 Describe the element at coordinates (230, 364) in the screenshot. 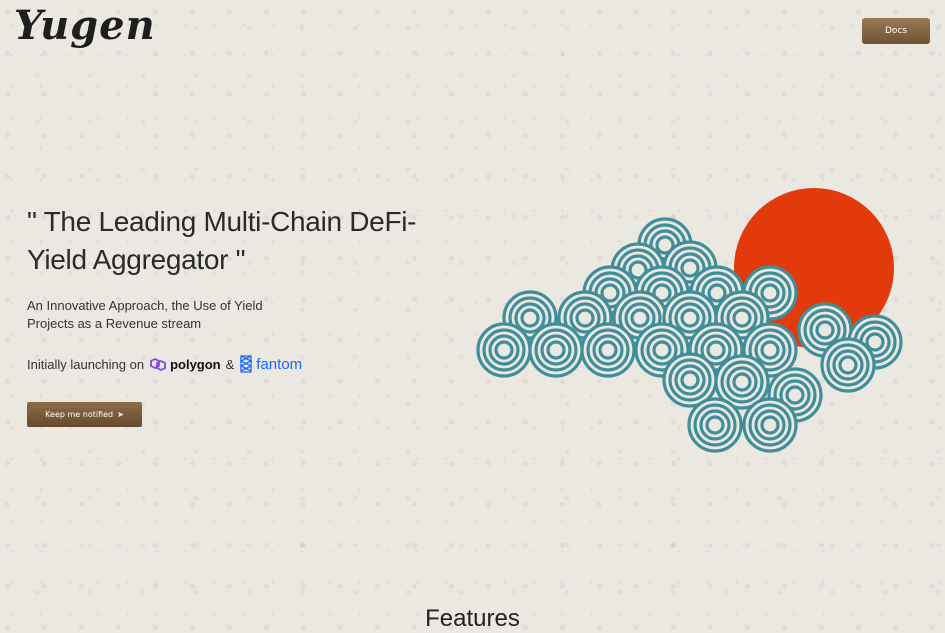

I see `ampersand: &` at that location.